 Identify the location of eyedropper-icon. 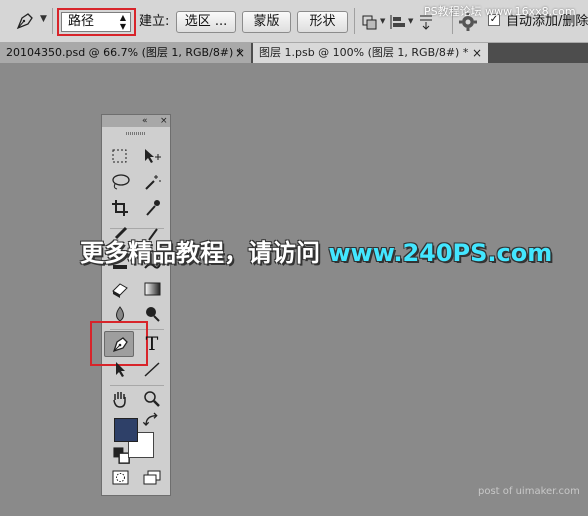
(152, 208).